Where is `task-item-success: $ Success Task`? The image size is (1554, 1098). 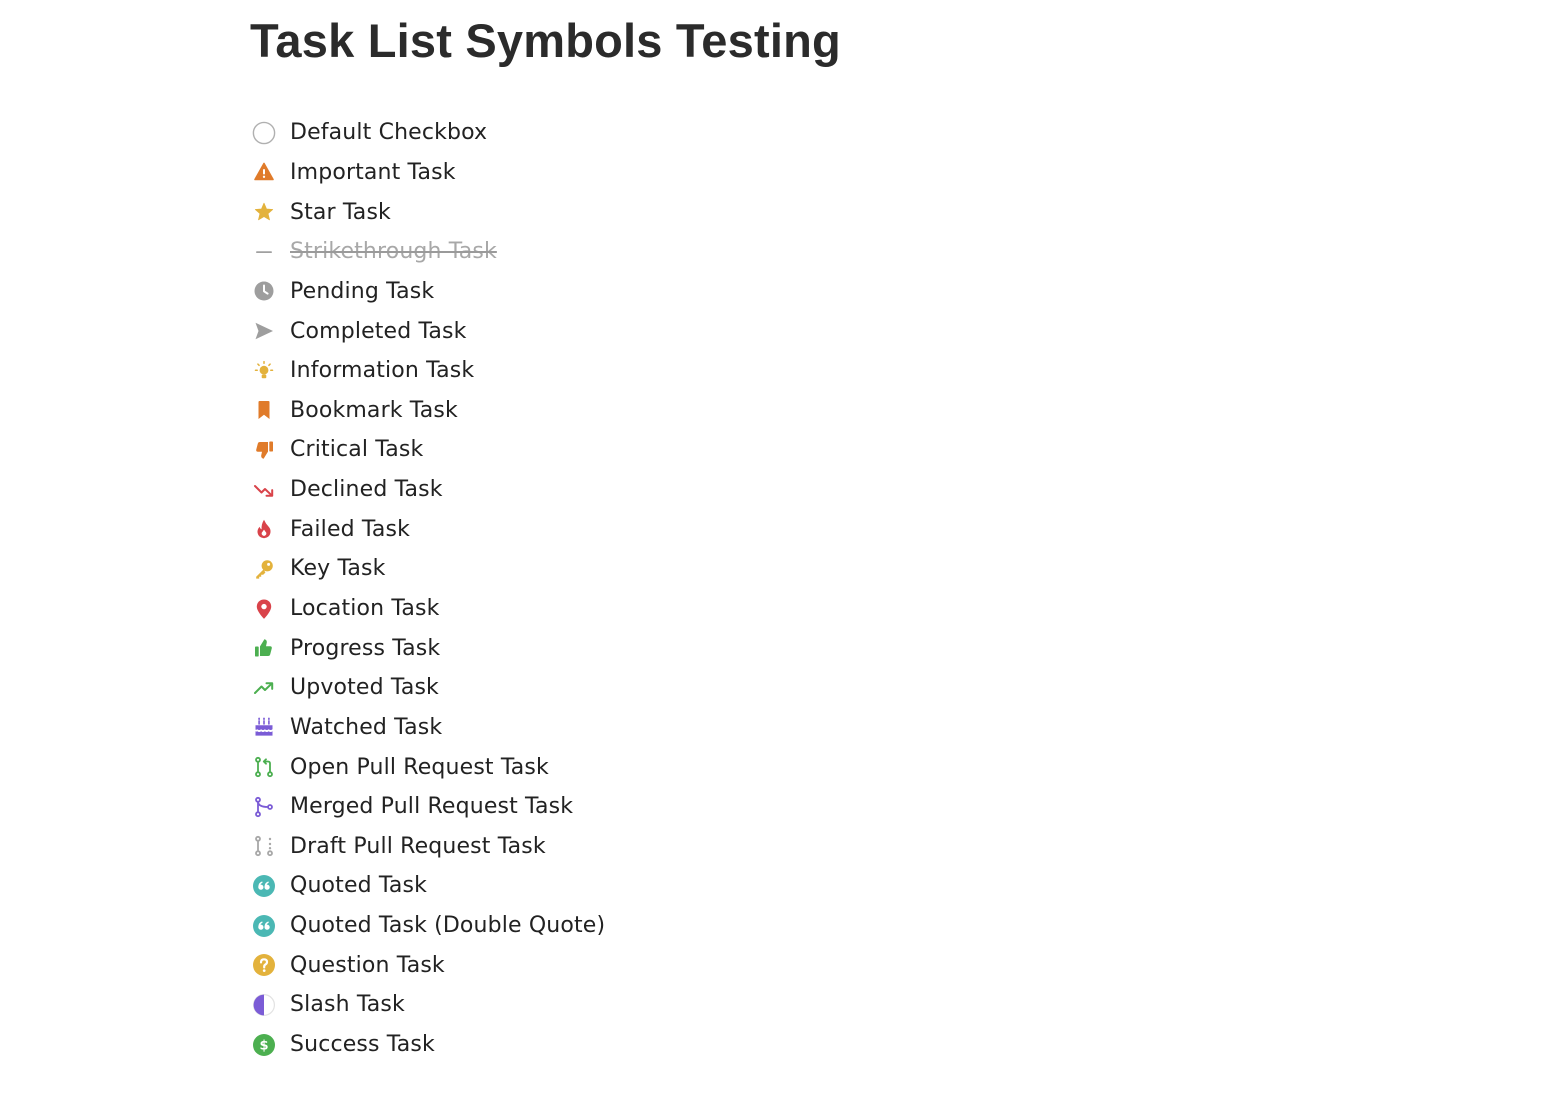
task-item-success: $ Success Task is located at coordinates (428, 1045).